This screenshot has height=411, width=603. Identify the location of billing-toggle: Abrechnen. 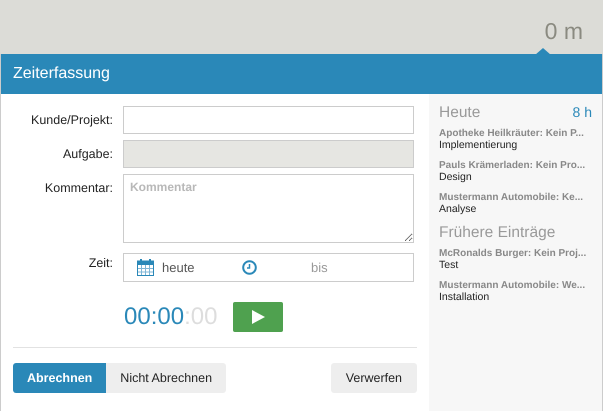
(59, 378).